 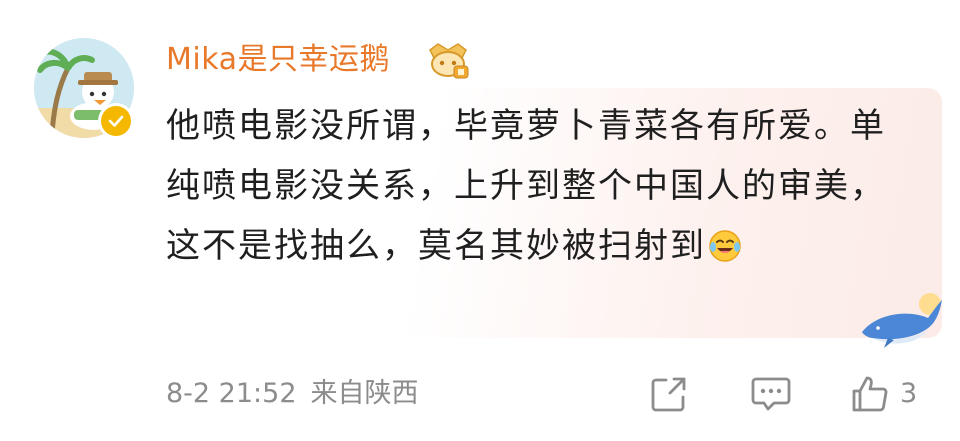 I want to click on share-button, so click(x=670, y=394).